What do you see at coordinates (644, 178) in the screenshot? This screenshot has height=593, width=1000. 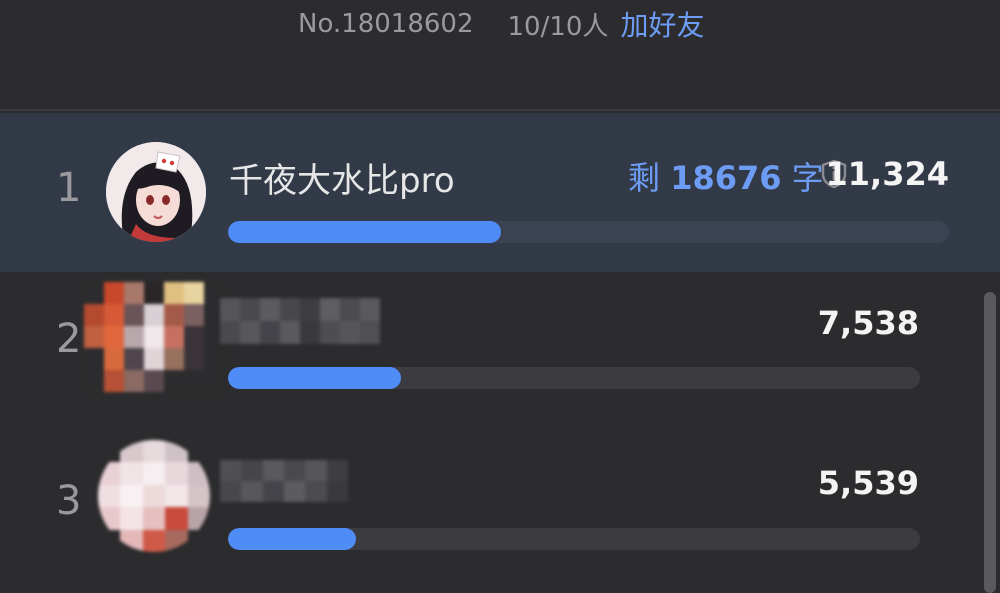 I see `remaining-prefix: 剩` at bounding box center [644, 178].